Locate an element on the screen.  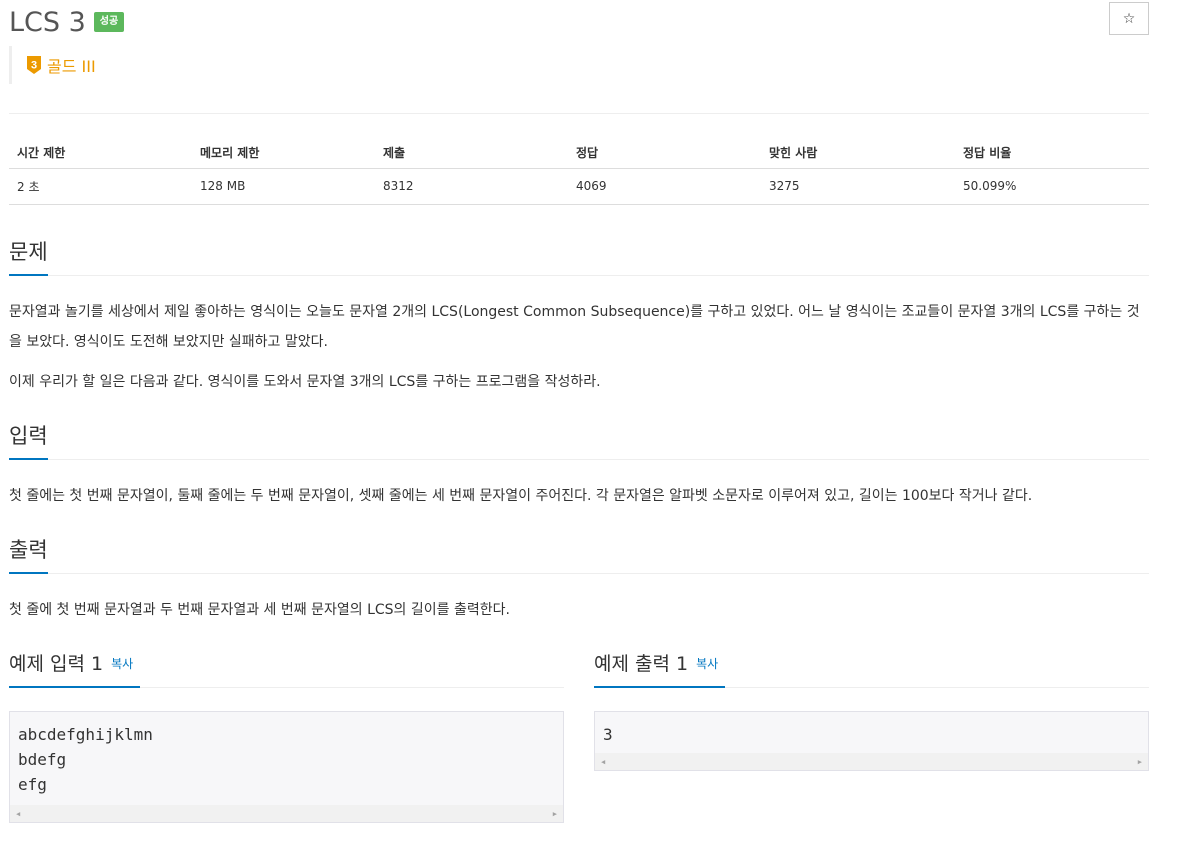
value-time-limit: 2 초 is located at coordinates (100, 186).